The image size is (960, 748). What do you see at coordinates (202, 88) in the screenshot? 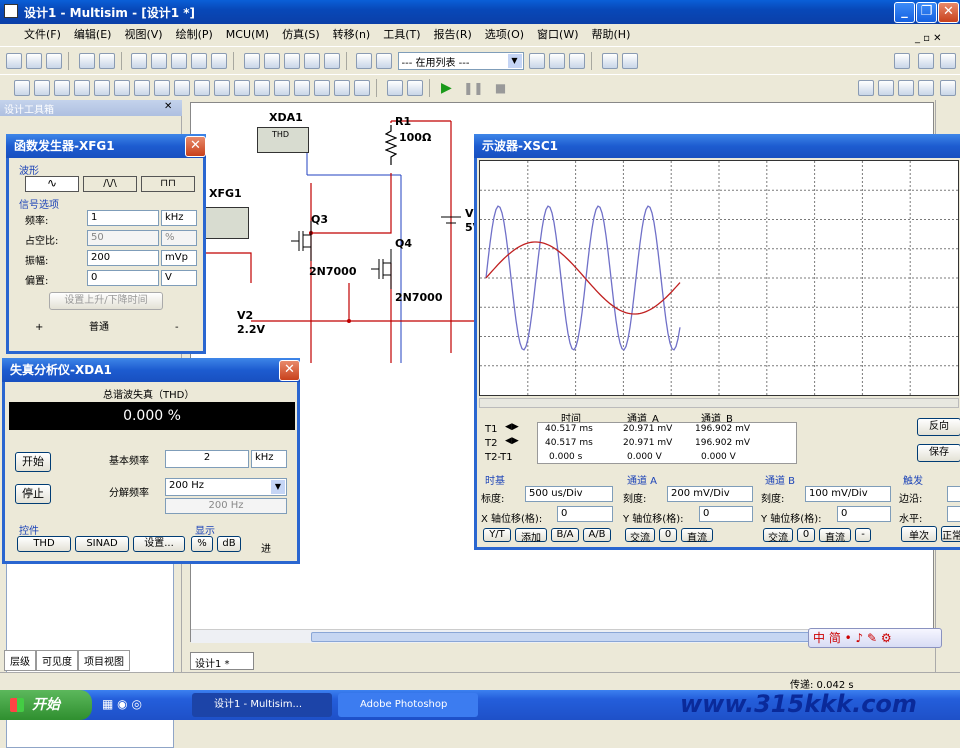
I see `mixed-icon` at bounding box center [202, 88].